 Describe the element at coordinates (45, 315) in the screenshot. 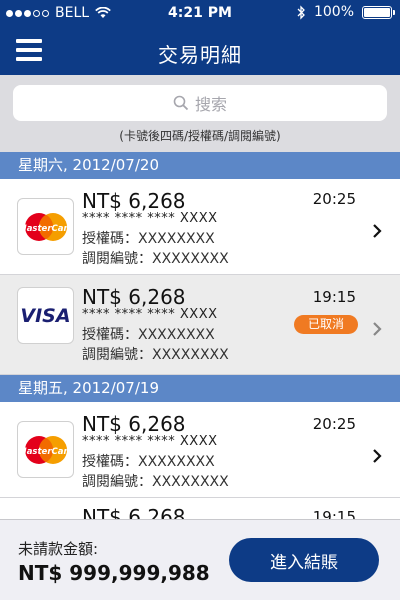

I see `visa-logo: VISA` at that location.